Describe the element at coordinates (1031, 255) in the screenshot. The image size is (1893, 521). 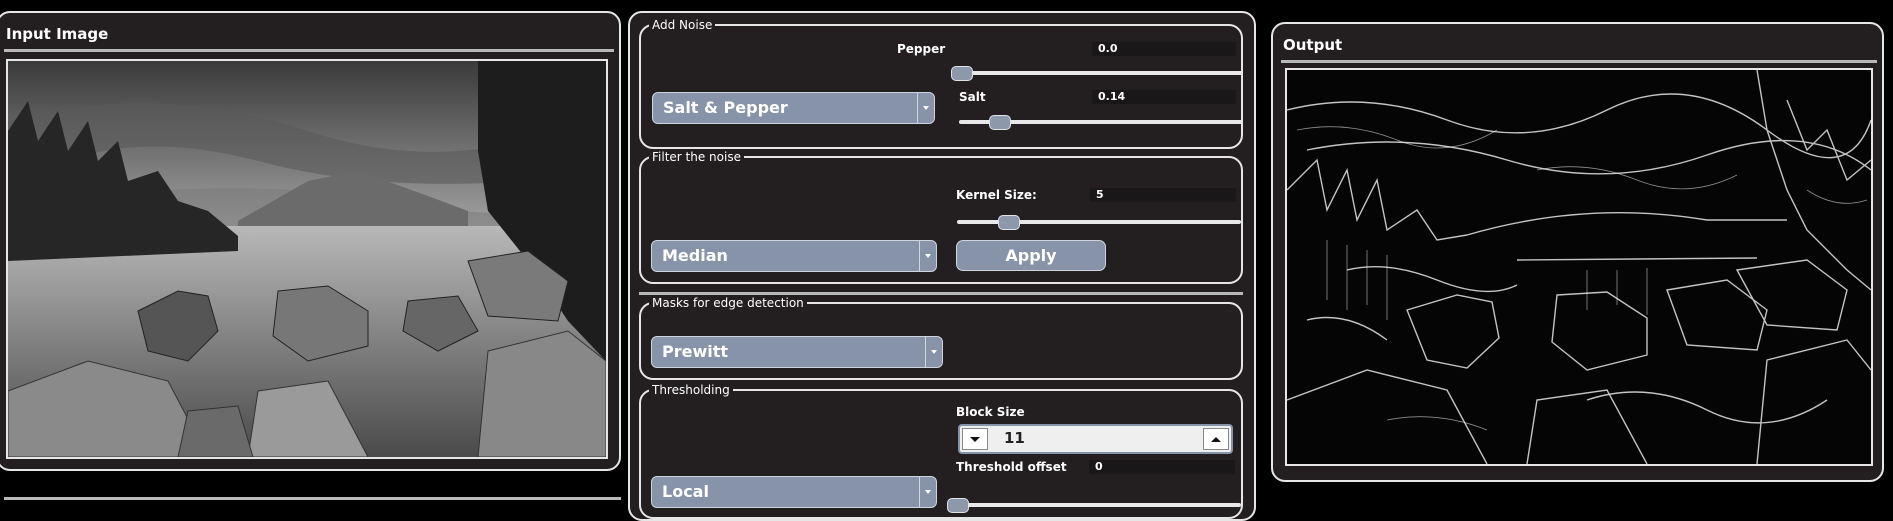
I see `apply-button: Apply` at that location.